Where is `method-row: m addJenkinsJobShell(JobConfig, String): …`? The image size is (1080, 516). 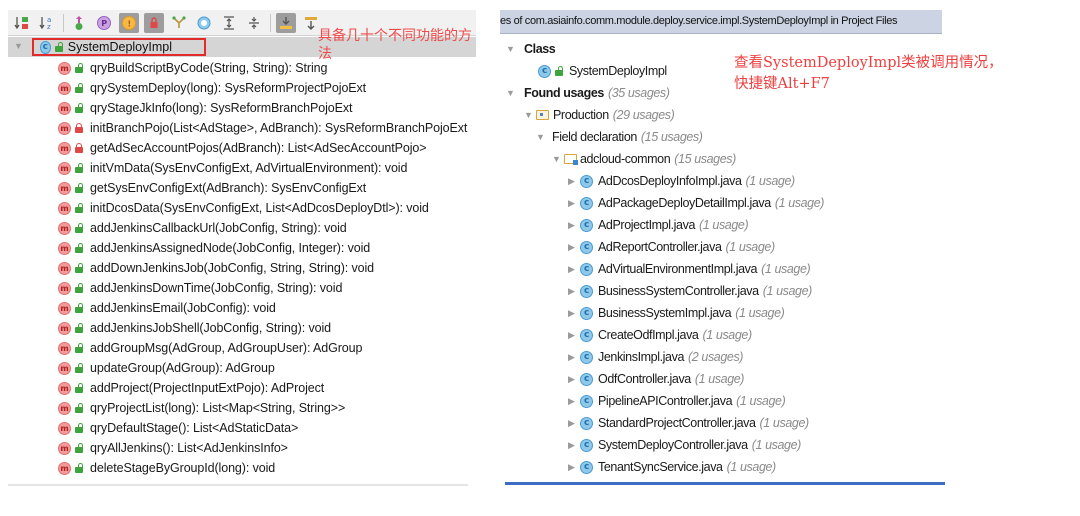
method-row: m addJenkinsJobShell(JobConfig, String): … is located at coordinates (242, 328).